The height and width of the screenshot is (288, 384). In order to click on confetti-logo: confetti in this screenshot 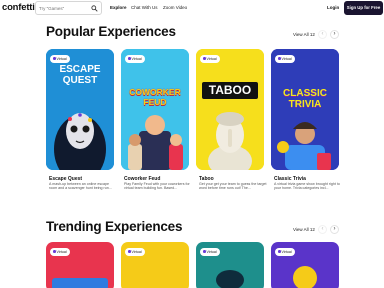, I will do `click(18, 7)`.